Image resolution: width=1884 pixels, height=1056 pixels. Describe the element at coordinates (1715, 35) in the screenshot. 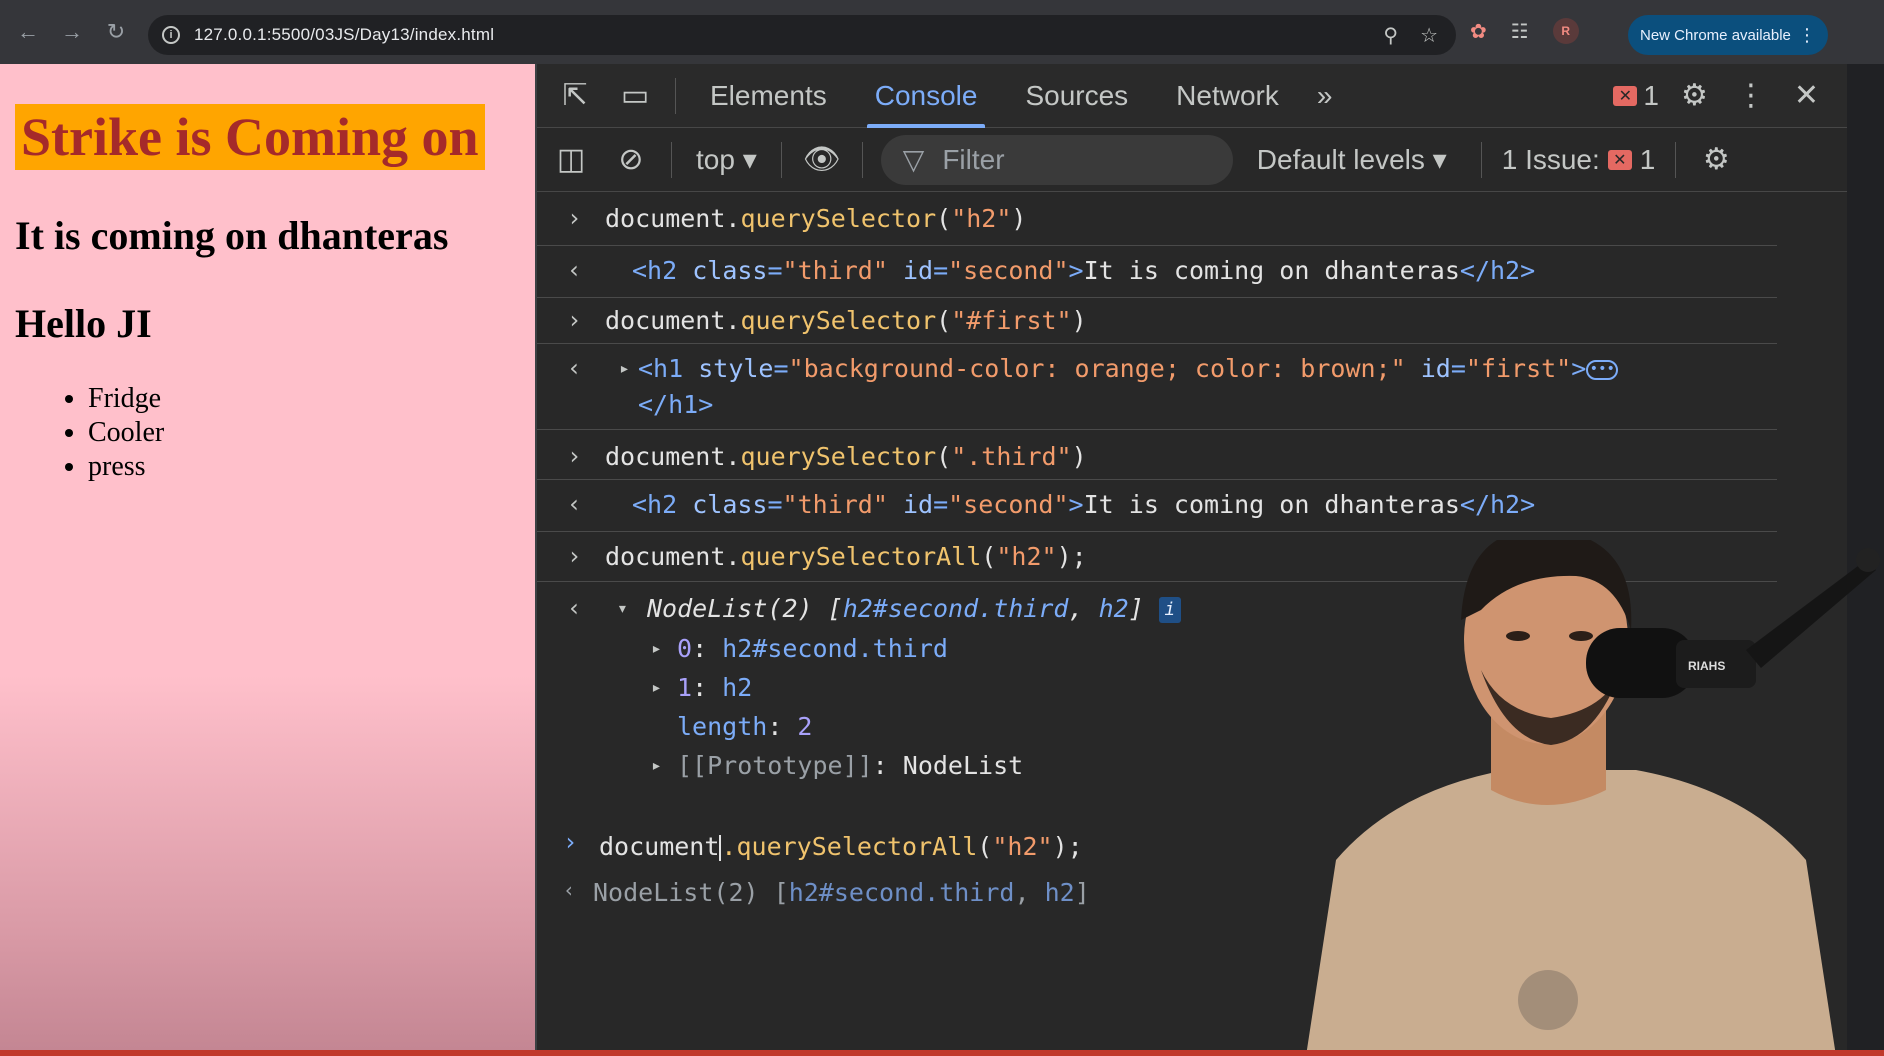

I see `update-label: New Chrome available` at that location.